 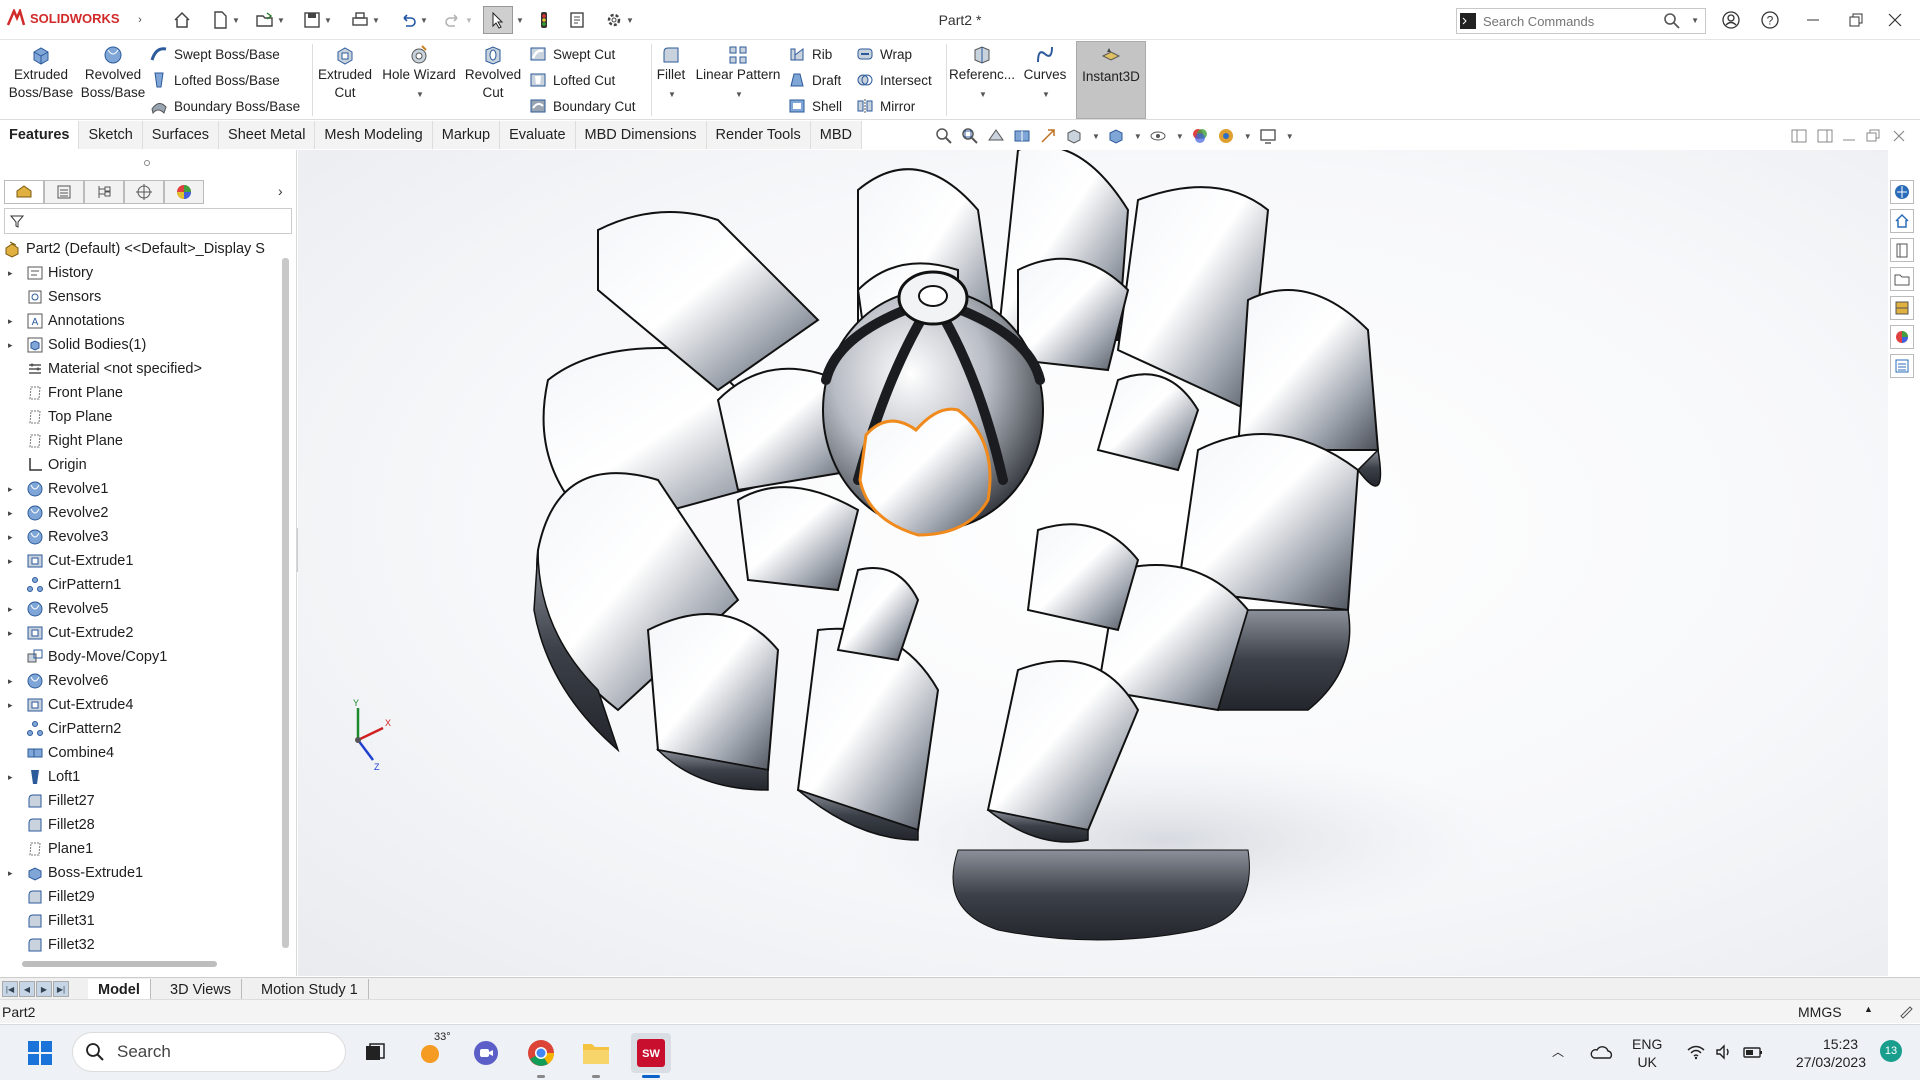 I want to click on hide-show-dropdown-icon: ▼, so click(x=1180, y=136).